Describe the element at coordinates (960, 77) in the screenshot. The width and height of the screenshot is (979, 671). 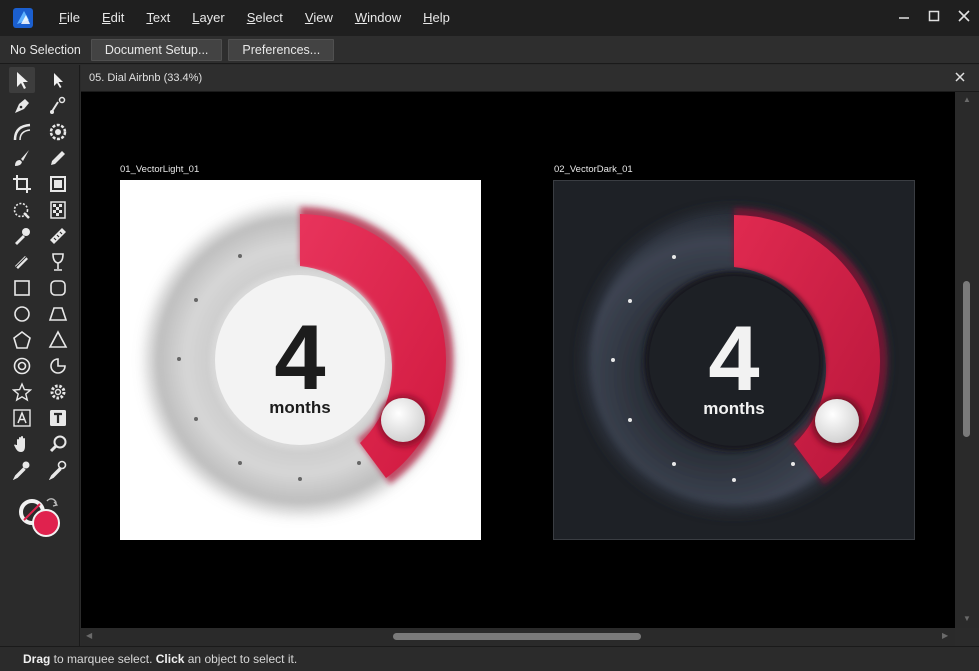
I see `close-document-icon` at that location.